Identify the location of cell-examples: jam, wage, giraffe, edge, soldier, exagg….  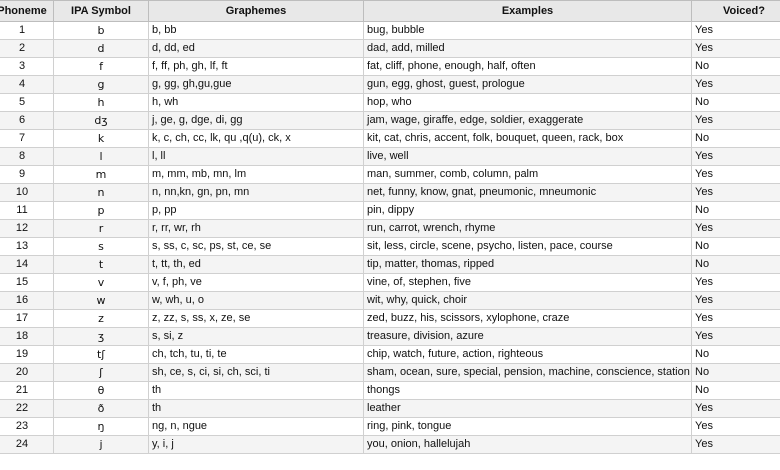
(527, 120).